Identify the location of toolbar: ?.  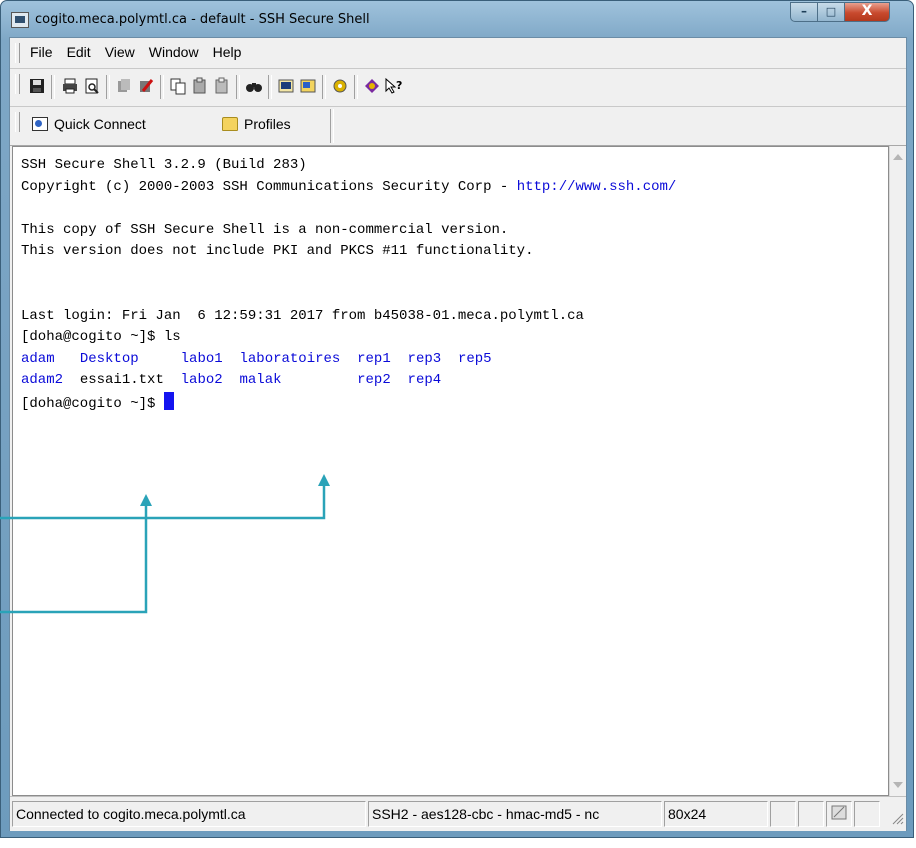
(458, 88).